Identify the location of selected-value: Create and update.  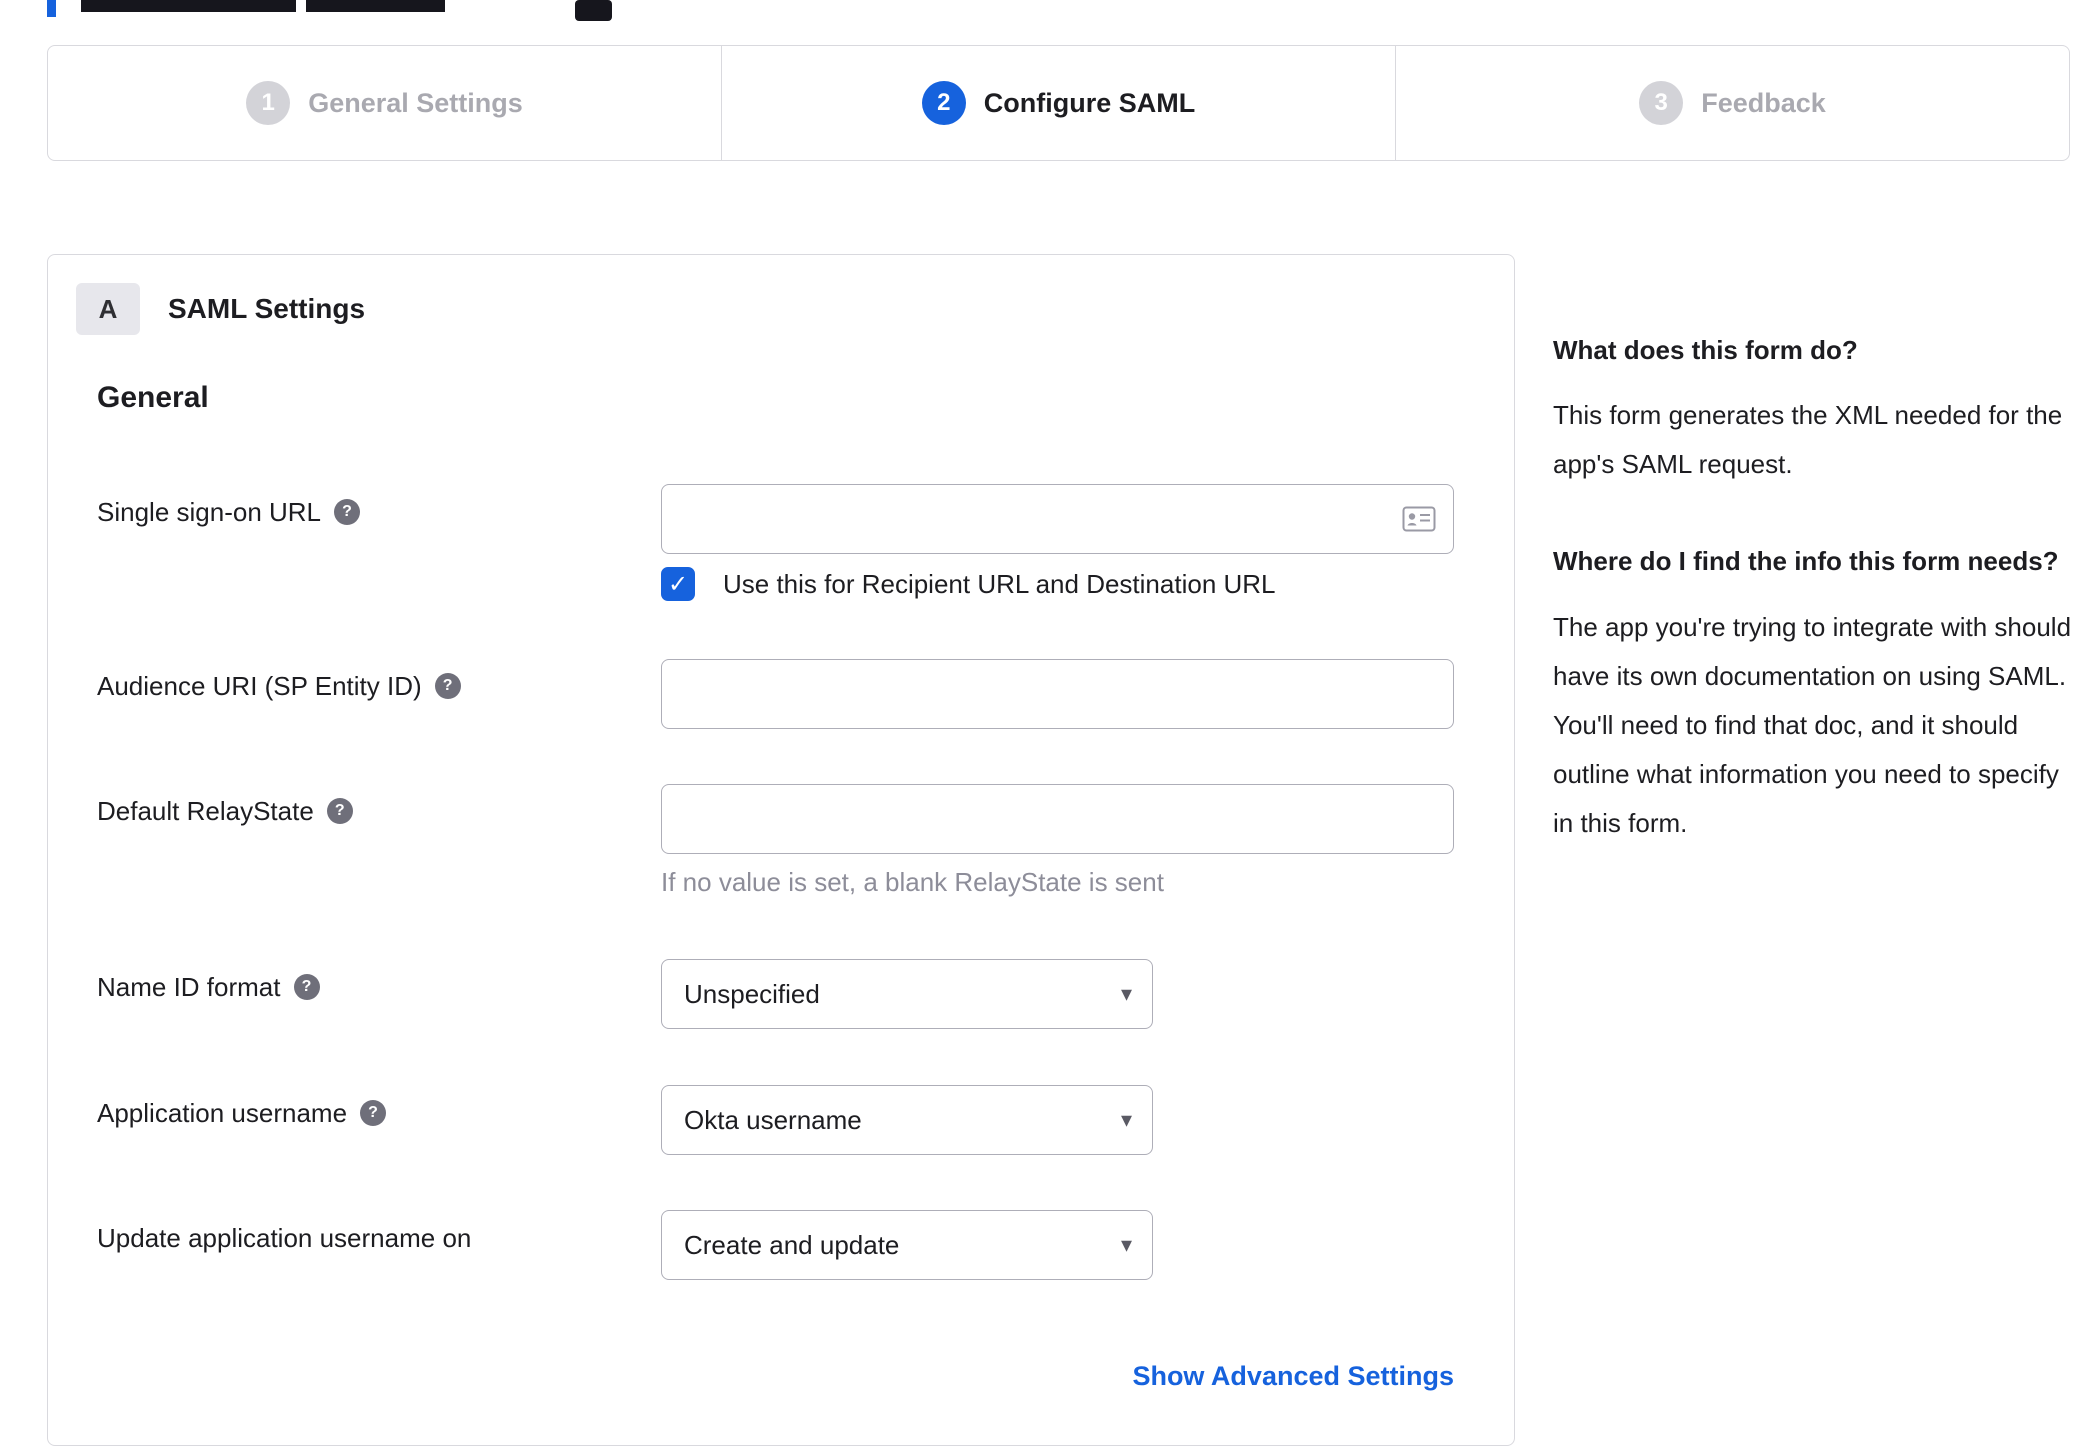
(792, 1245).